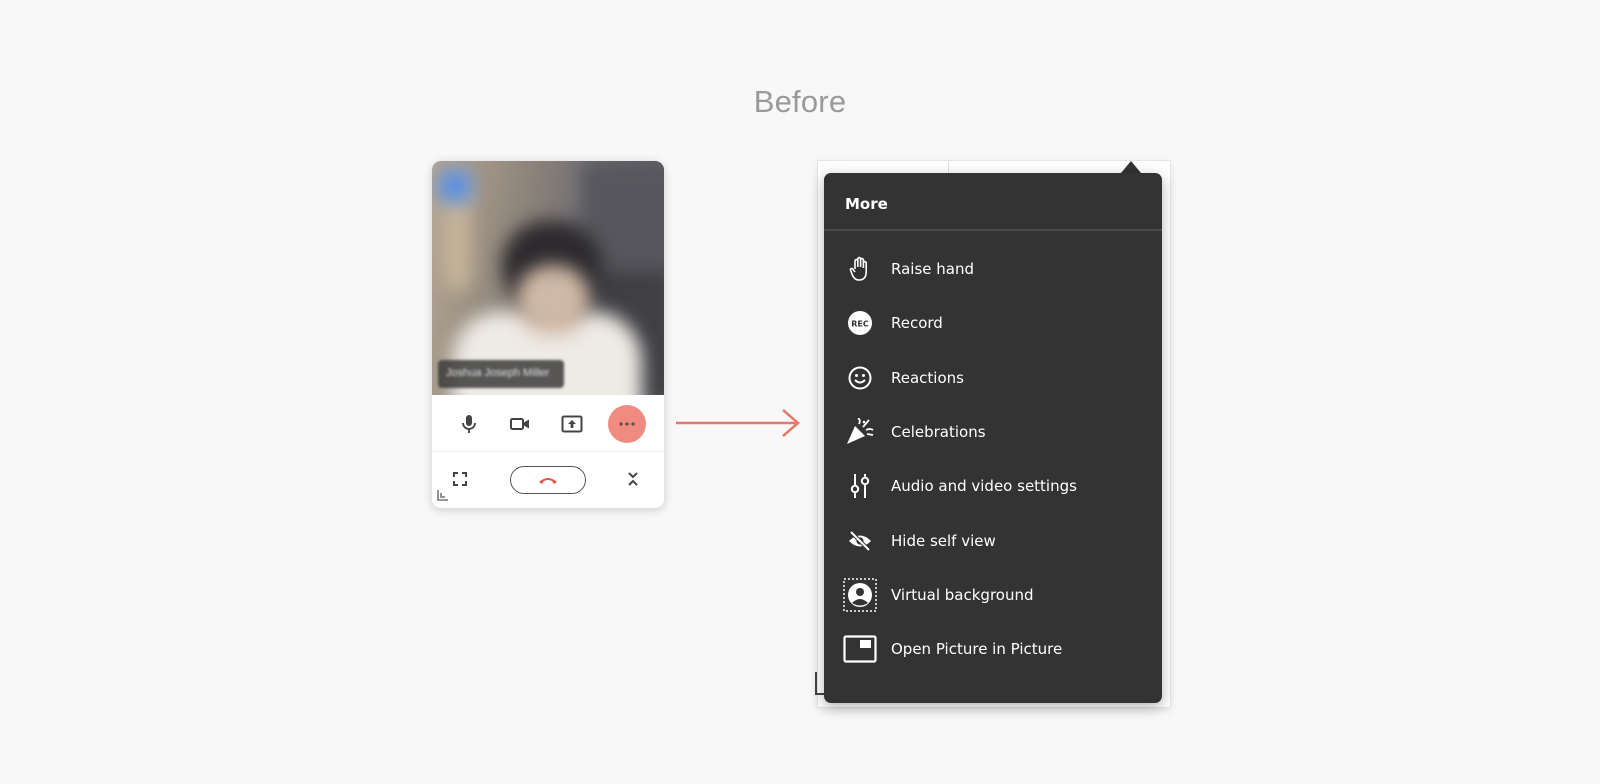  Describe the element at coordinates (993, 230) in the screenshot. I see `menu-divider` at that location.